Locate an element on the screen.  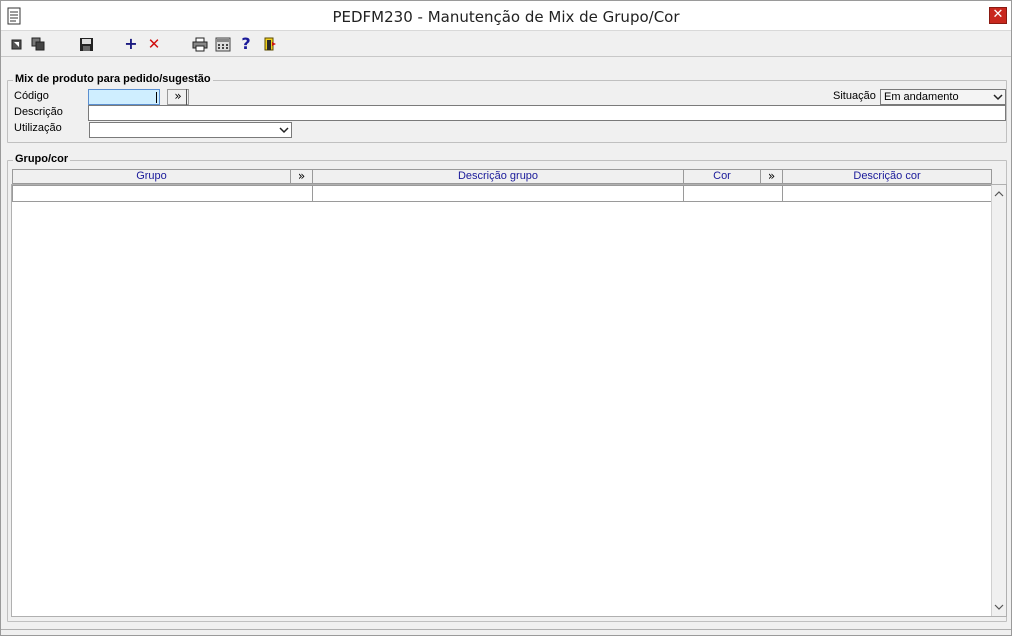
grupo-lookup-button: » is located at coordinates (302, 176).